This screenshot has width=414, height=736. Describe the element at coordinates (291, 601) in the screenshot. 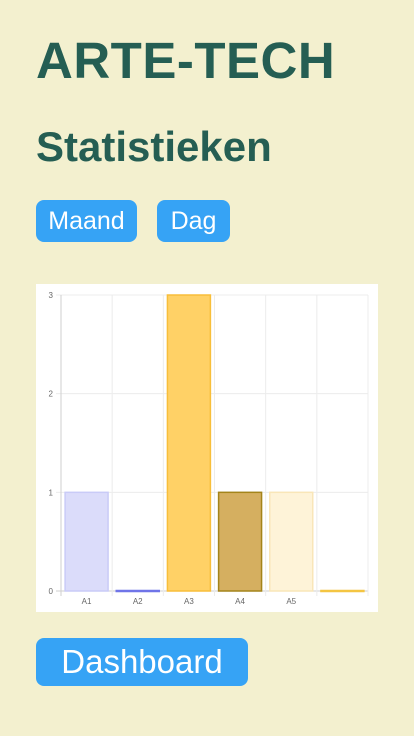

I see `x-tick-label: A5` at that location.